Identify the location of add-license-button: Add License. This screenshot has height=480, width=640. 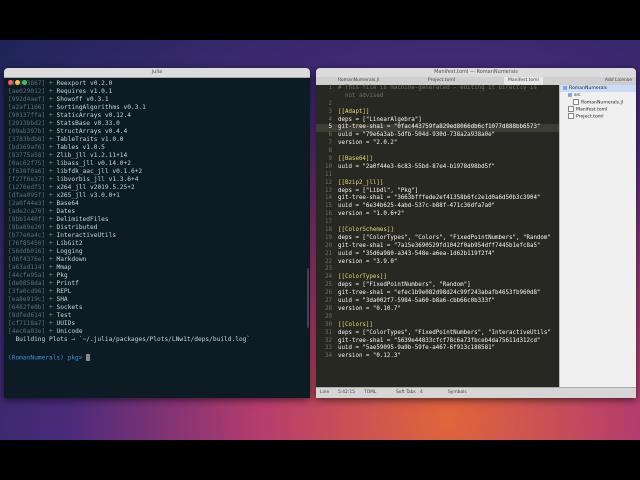
(618, 81).